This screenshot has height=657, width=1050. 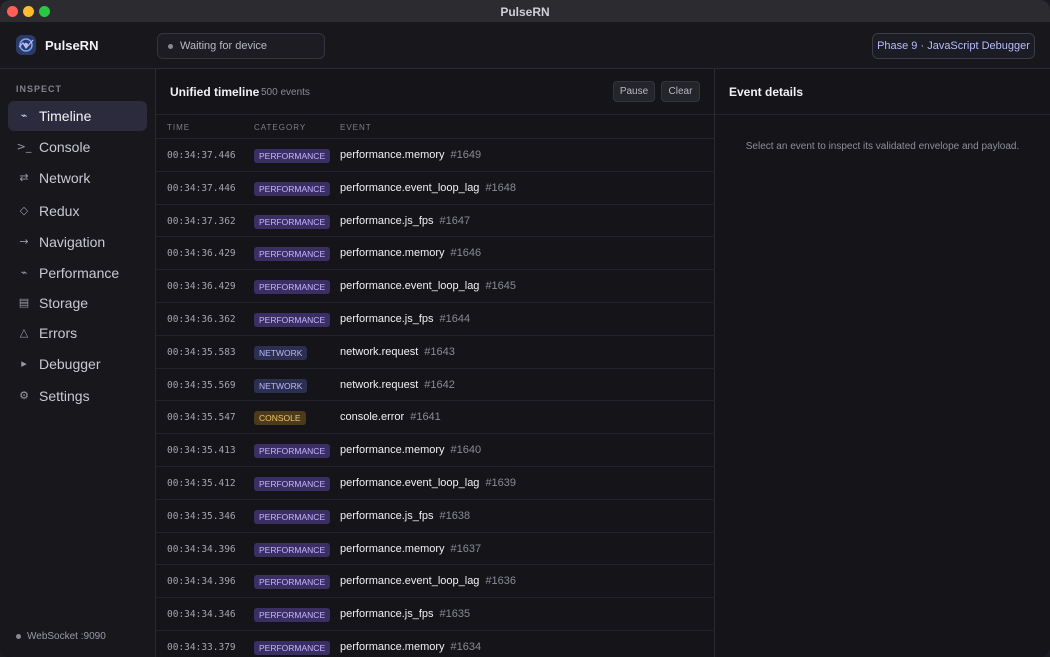 What do you see at coordinates (410, 253) in the screenshot?
I see `event-cell: performance.memory #1646` at bounding box center [410, 253].